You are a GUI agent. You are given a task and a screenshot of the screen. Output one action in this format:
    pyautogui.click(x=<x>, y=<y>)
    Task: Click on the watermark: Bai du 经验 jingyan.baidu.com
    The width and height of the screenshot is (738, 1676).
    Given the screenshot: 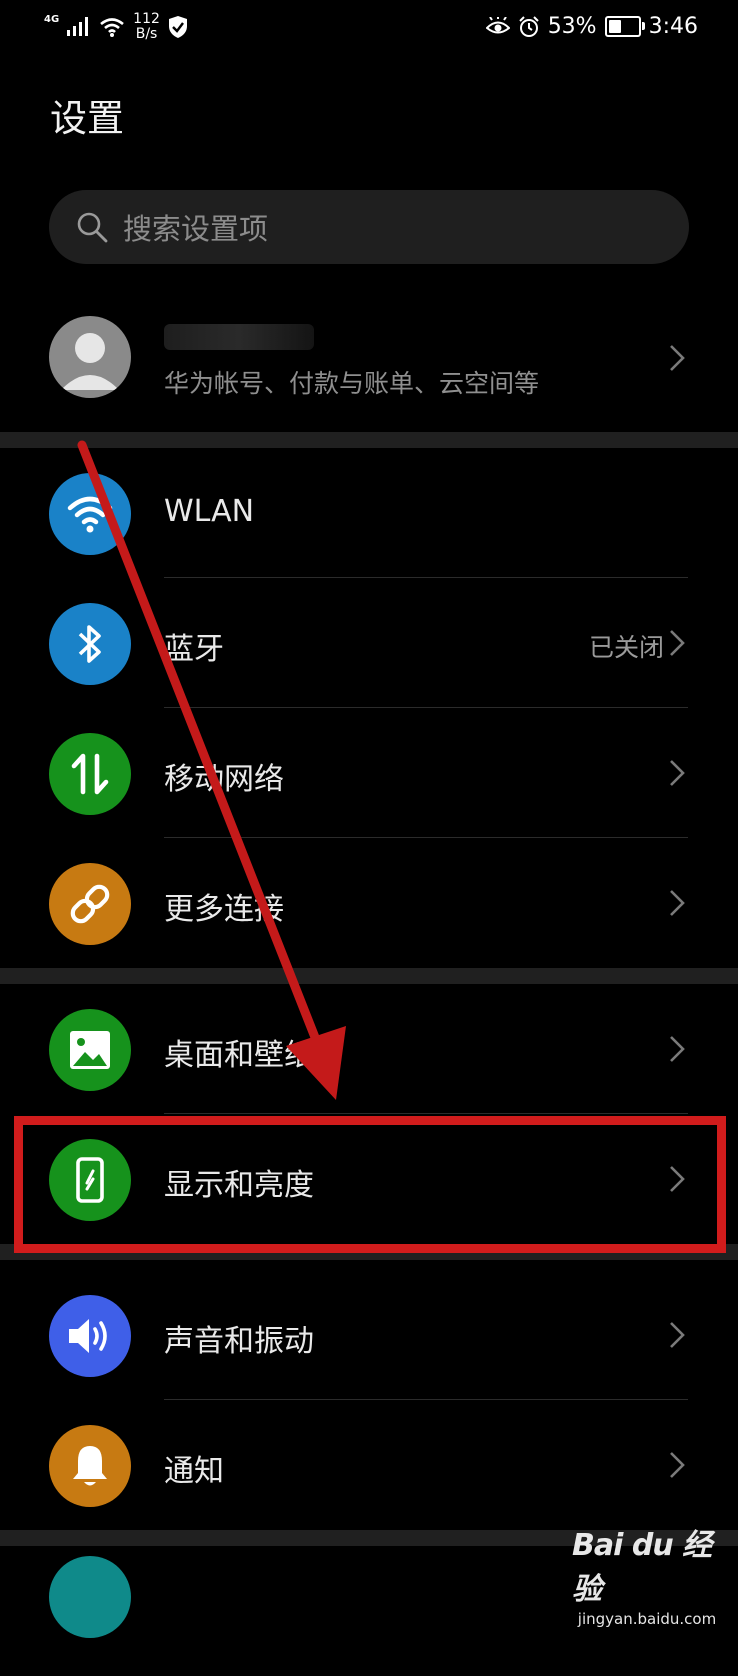 What is the action you would take?
    pyautogui.click(x=647, y=1574)
    